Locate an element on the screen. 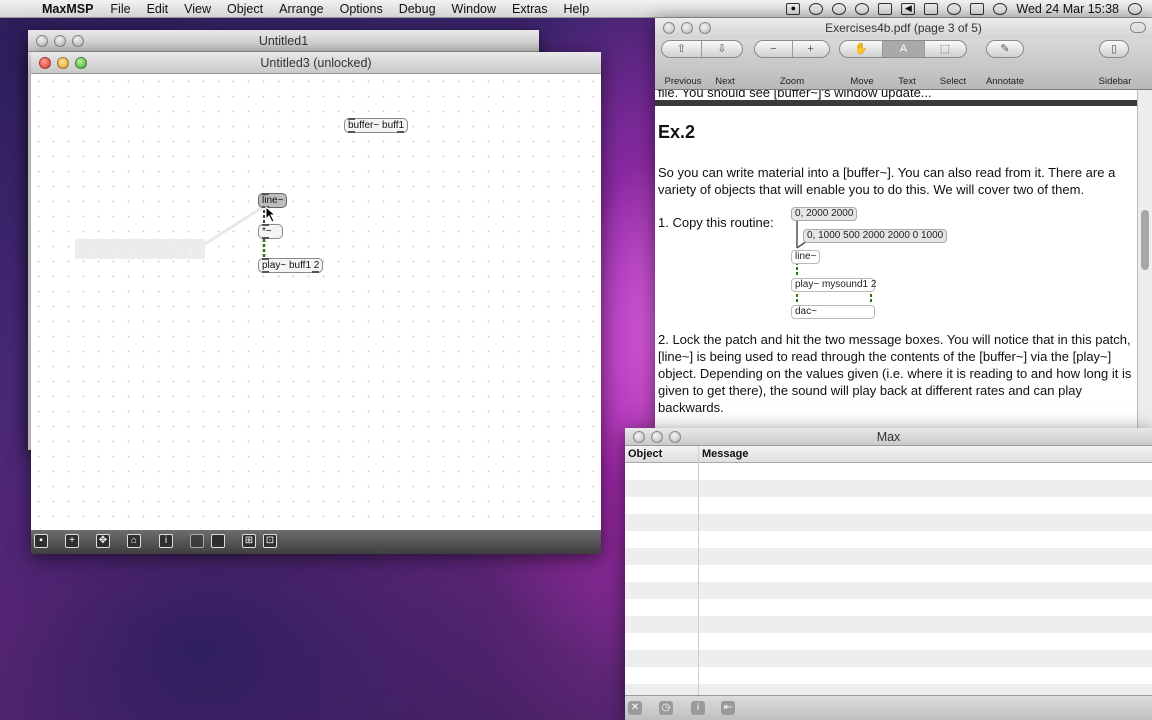 The width and height of the screenshot is (1152, 720). bring-to-front-icon is located at coordinates (218, 541).